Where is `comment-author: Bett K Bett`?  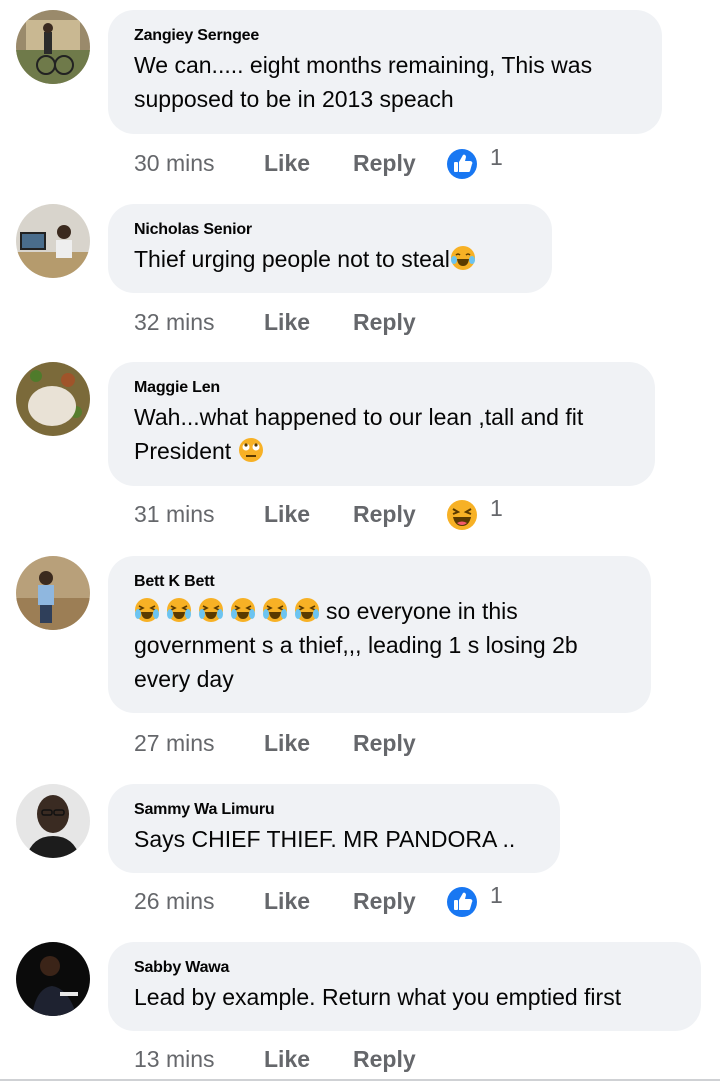 comment-author: Bett K Bett is located at coordinates (379, 582).